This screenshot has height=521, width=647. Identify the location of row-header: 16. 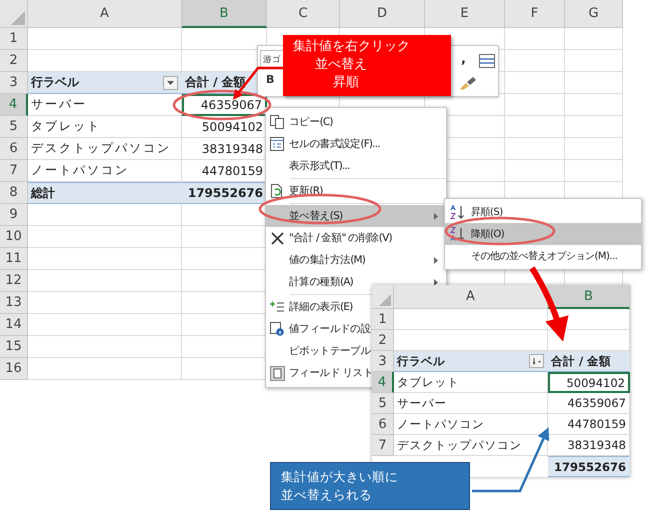
(14, 369).